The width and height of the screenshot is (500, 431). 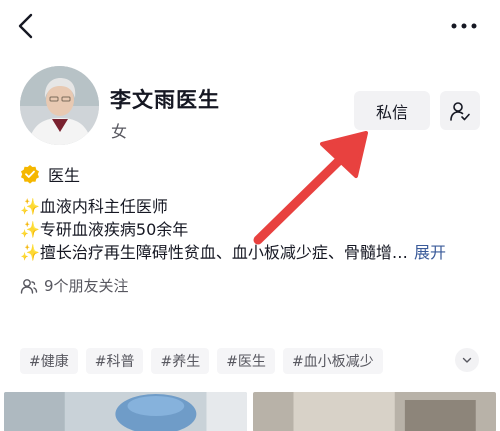 I want to click on chevron-left-icon, so click(x=25, y=26).